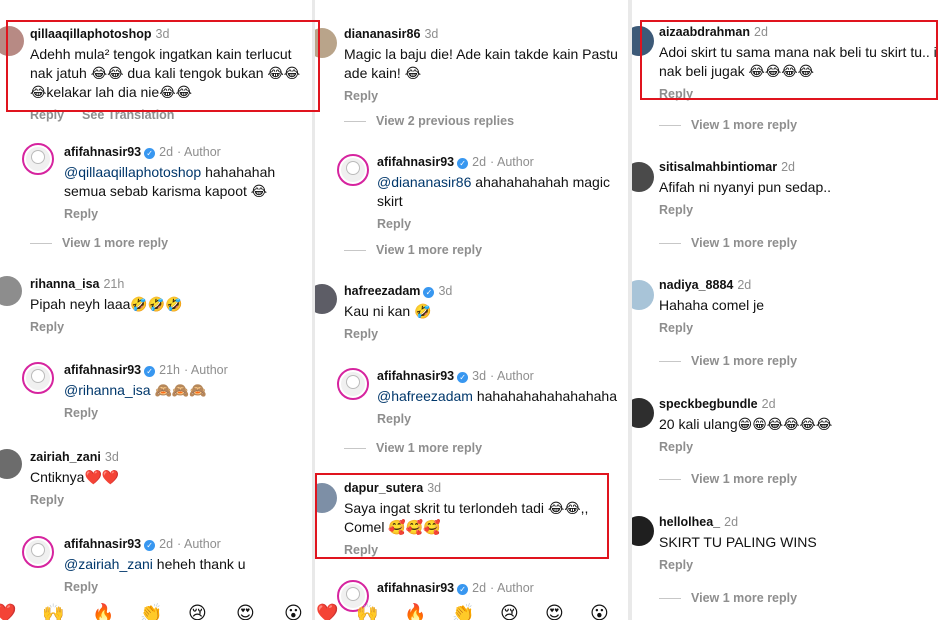 Image resolution: width=950 pixels, height=620 pixels. I want to click on comment-text: @zairiah_zani heheh thank u, so click(186, 564).